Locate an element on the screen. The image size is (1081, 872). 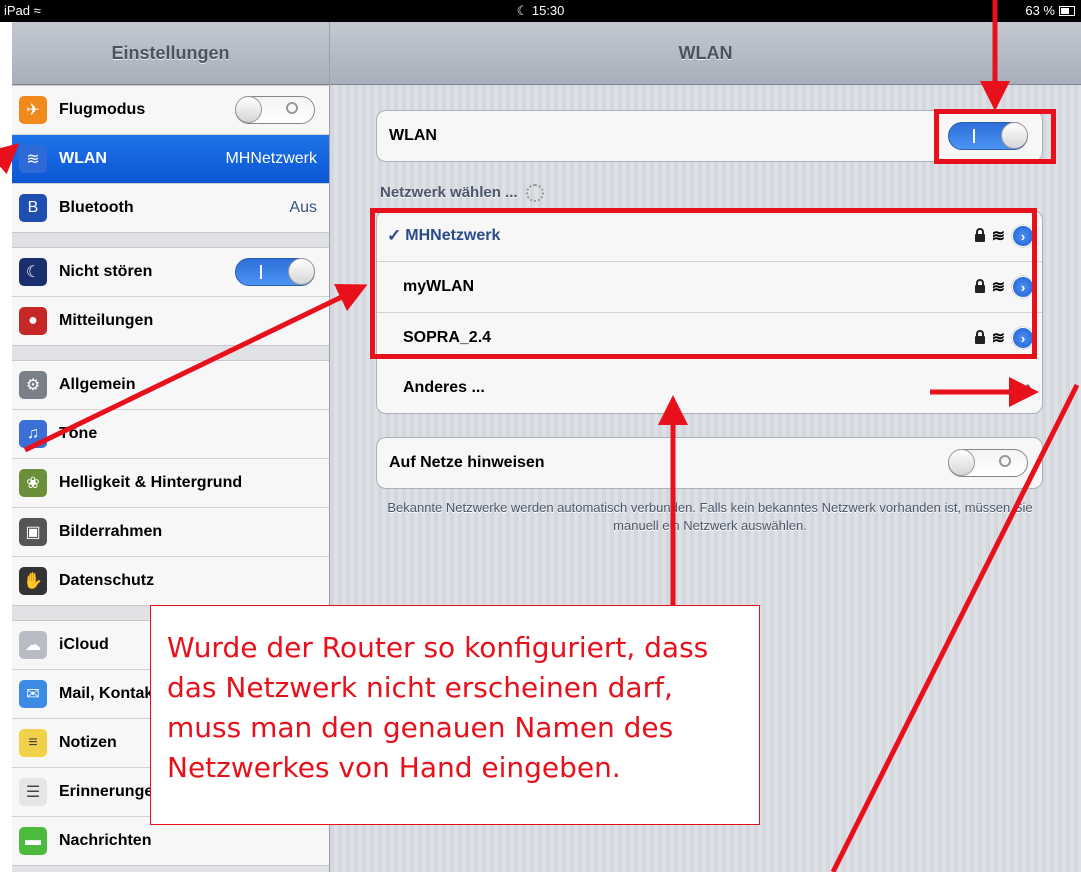
arrow-to-network-list is located at coordinates (195, 368).